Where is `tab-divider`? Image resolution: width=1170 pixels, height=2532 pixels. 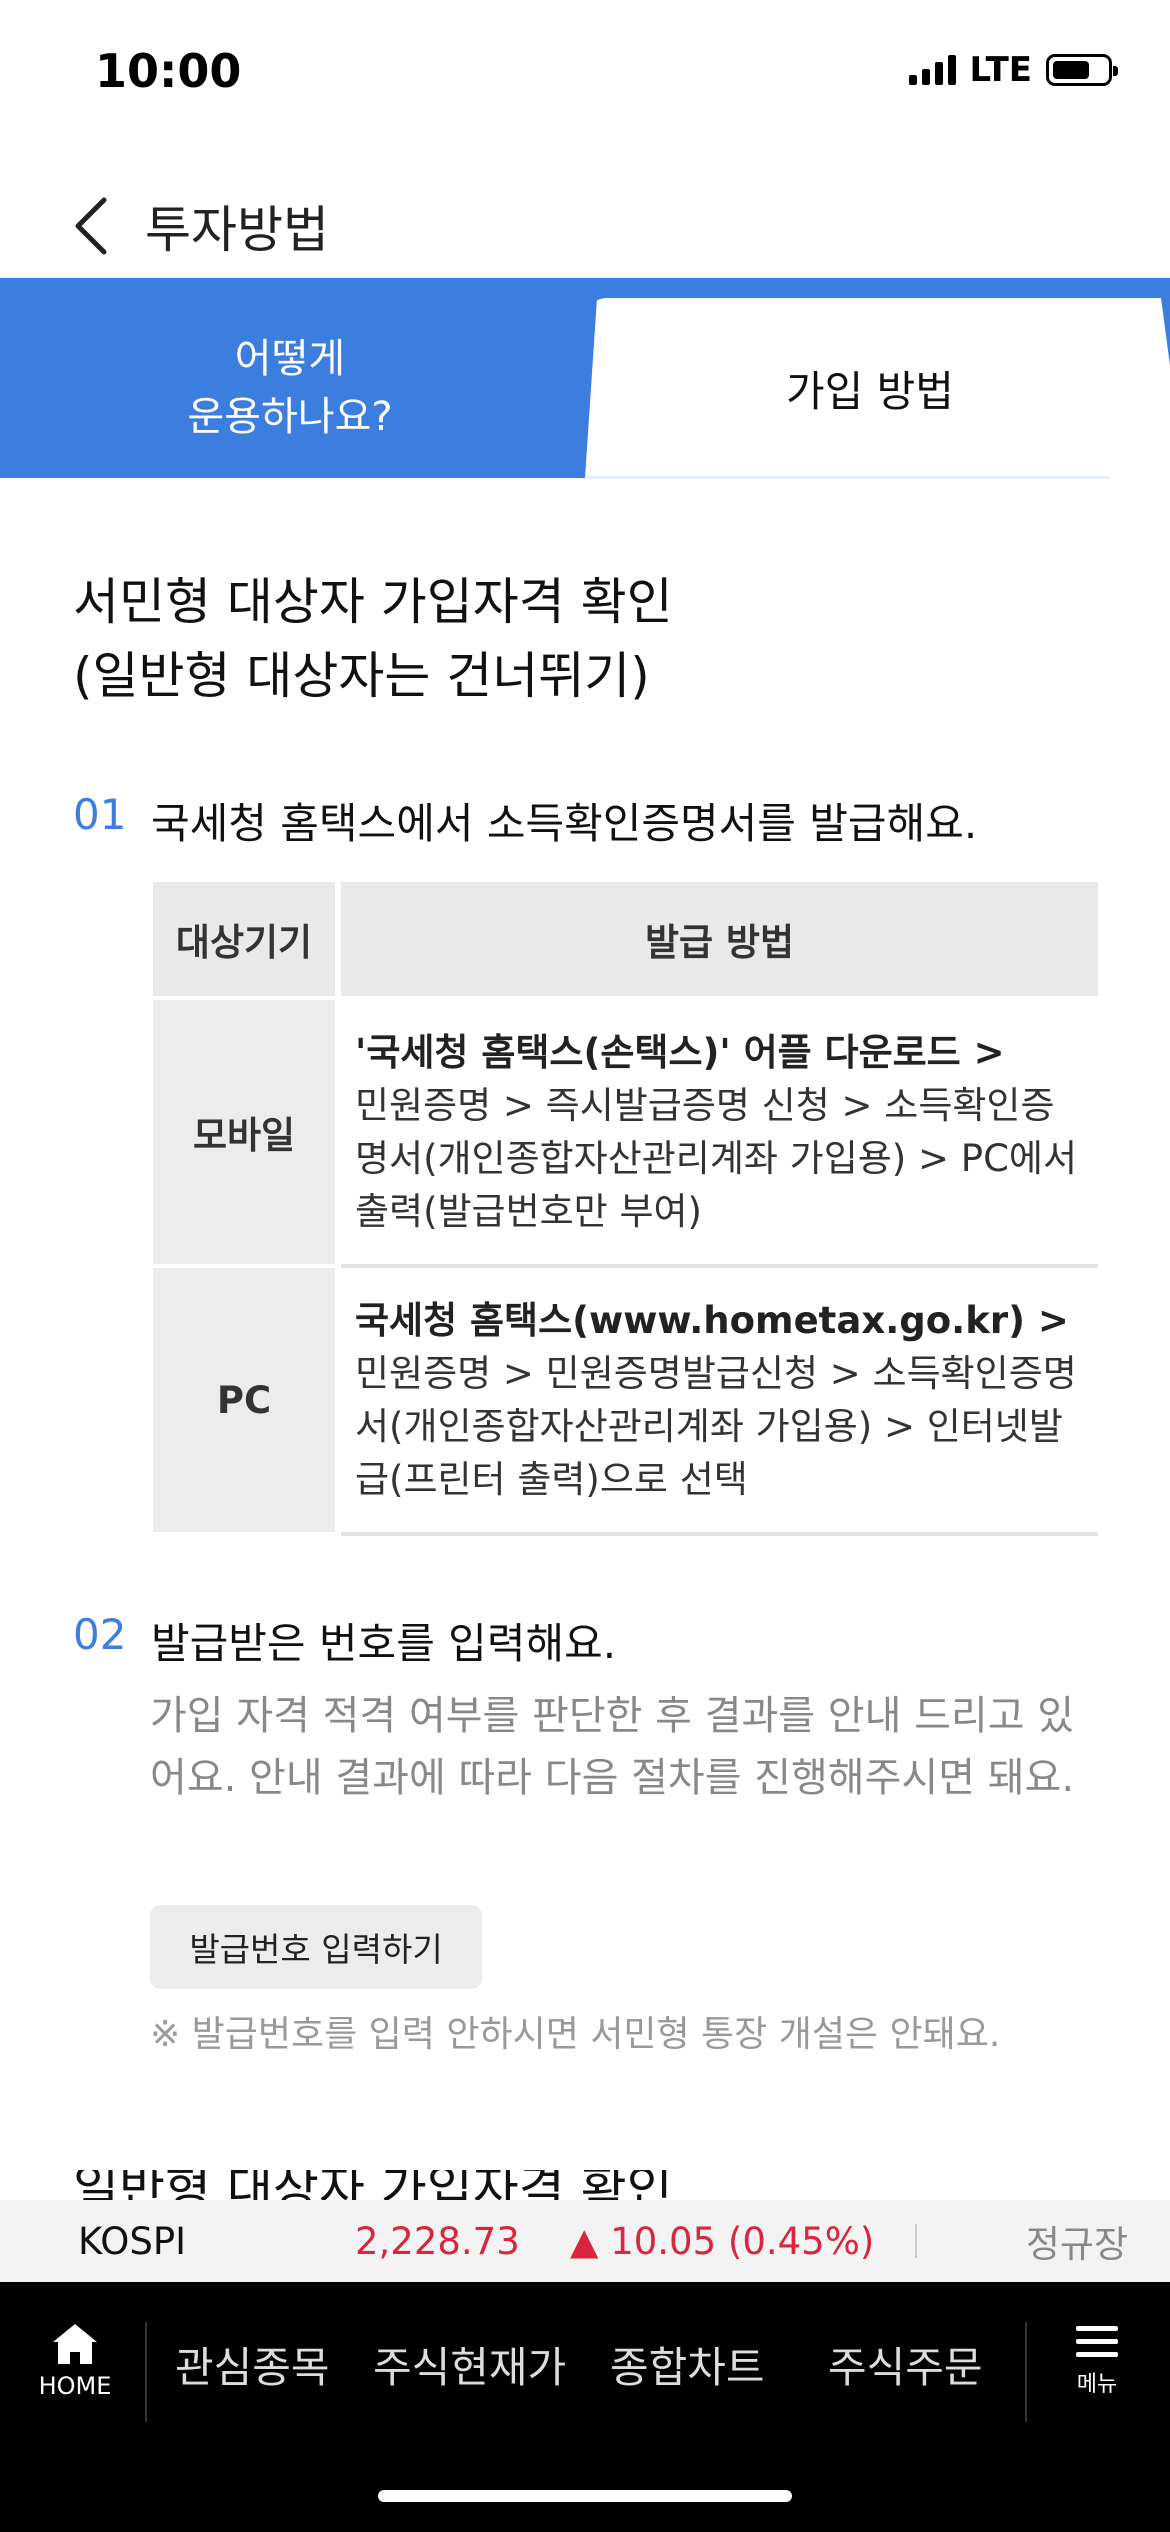
tab-divider is located at coordinates (847, 477).